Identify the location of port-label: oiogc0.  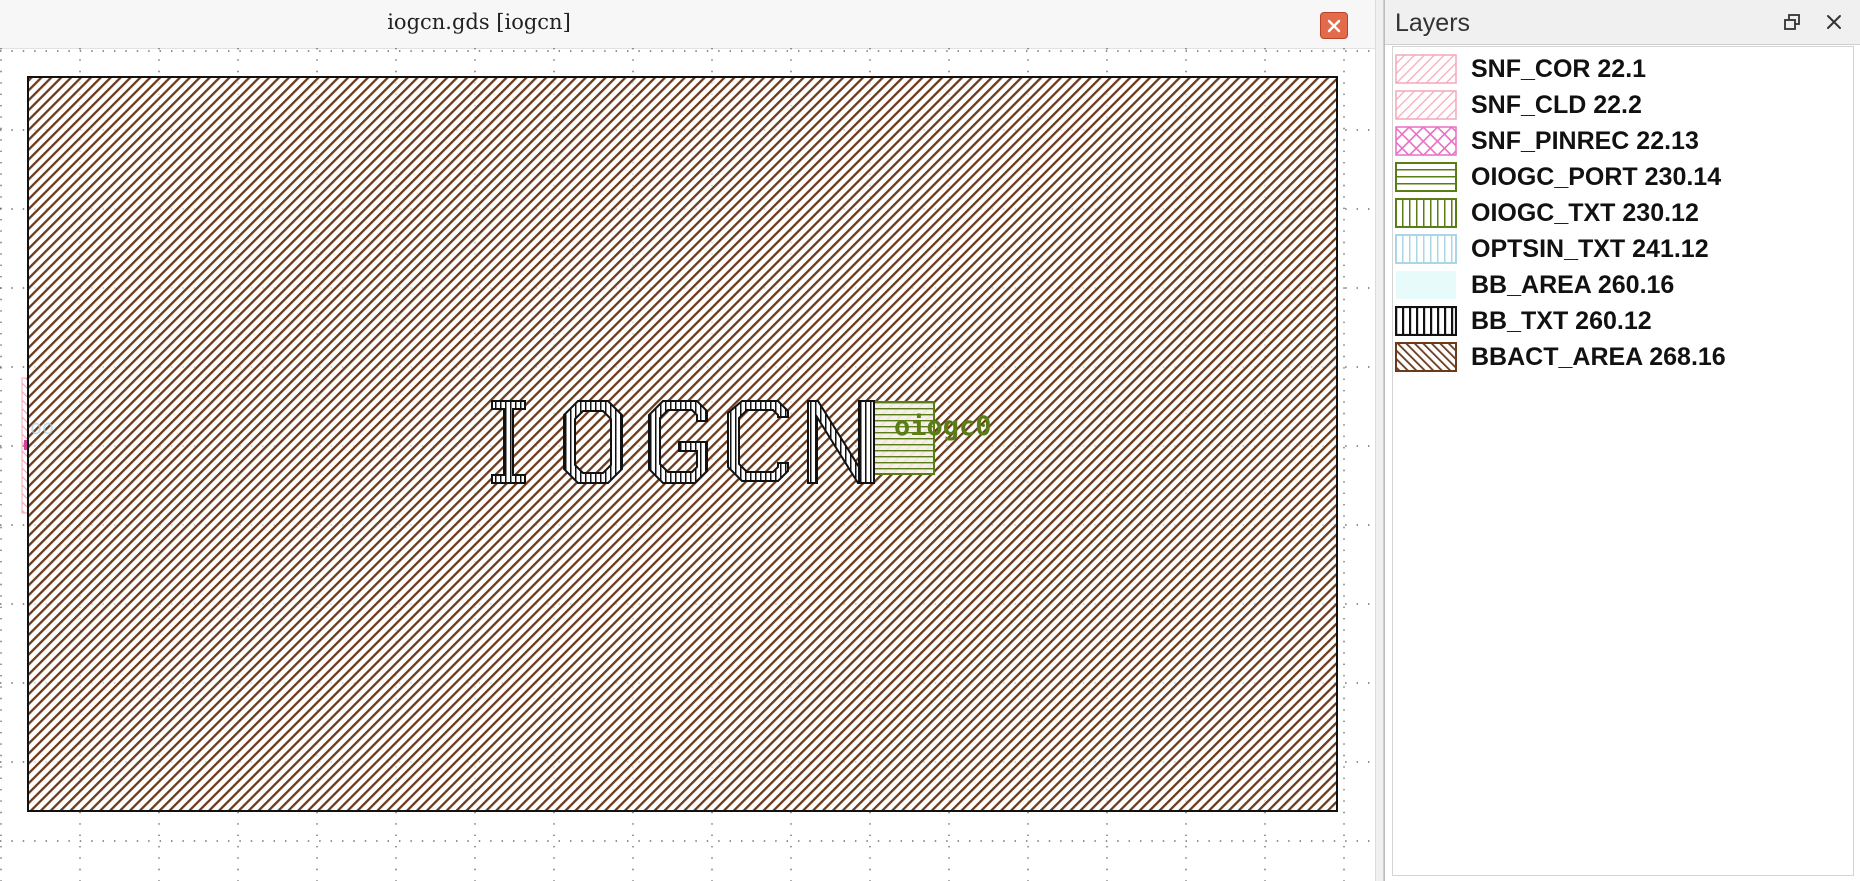
(943, 426).